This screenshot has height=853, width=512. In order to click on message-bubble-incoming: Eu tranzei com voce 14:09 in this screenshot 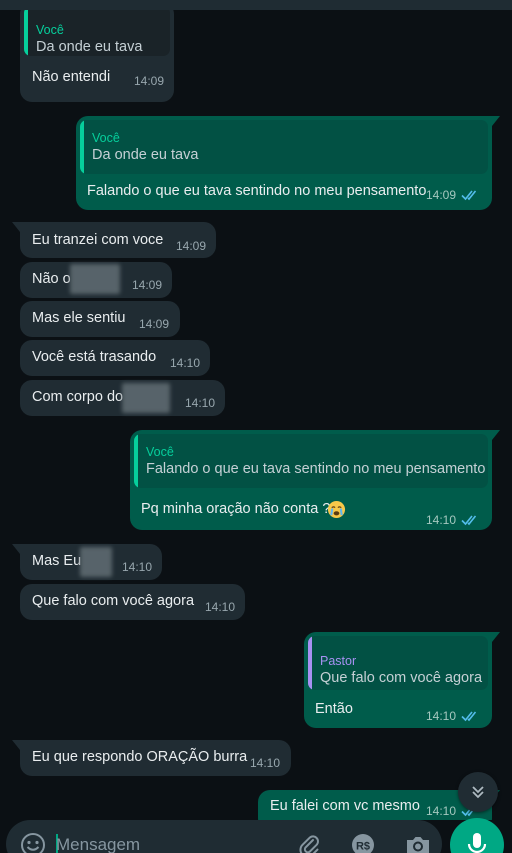, I will do `click(114, 240)`.